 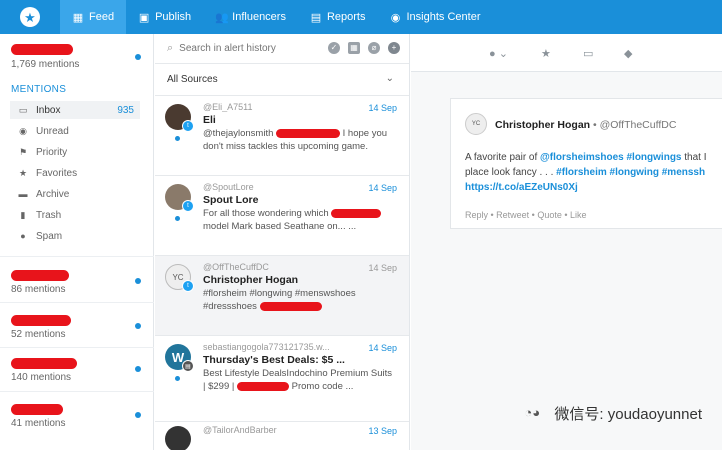 I want to click on item-author: Spout Lore, so click(x=231, y=200).